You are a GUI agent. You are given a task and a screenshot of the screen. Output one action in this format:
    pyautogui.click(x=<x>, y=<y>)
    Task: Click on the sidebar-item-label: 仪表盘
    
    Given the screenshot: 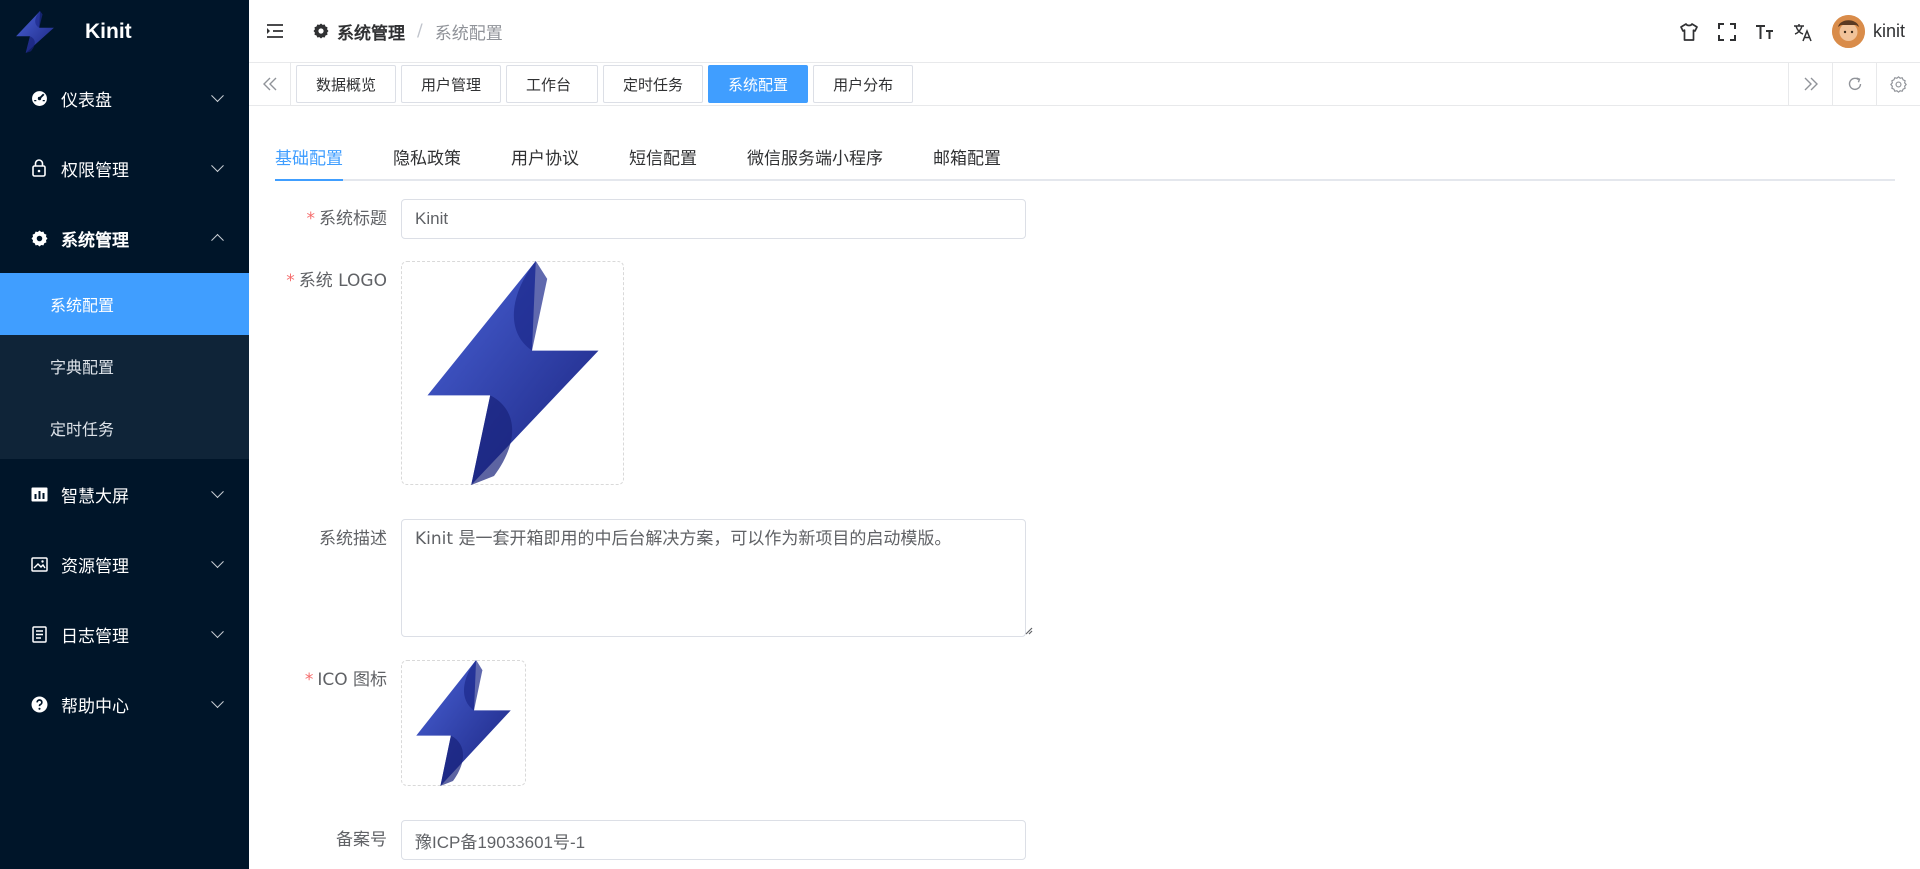 What is the action you would take?
    pyautogui.click(x=86, y=100)
    